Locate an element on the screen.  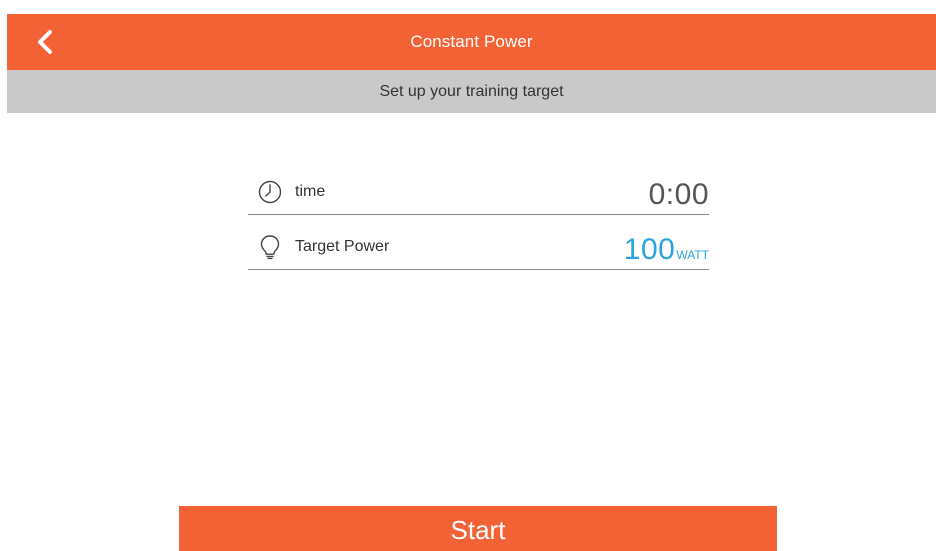
settings-list: time 0:00 Target Power 100 WATT is located at coordinates (478, 216).